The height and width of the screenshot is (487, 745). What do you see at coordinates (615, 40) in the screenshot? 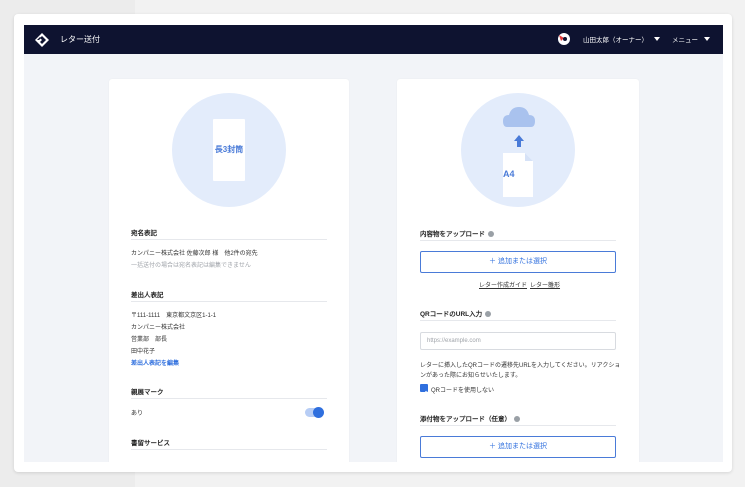
I see `user-name: 山田太郎（オーナー）` at bounding box center [615, 40].